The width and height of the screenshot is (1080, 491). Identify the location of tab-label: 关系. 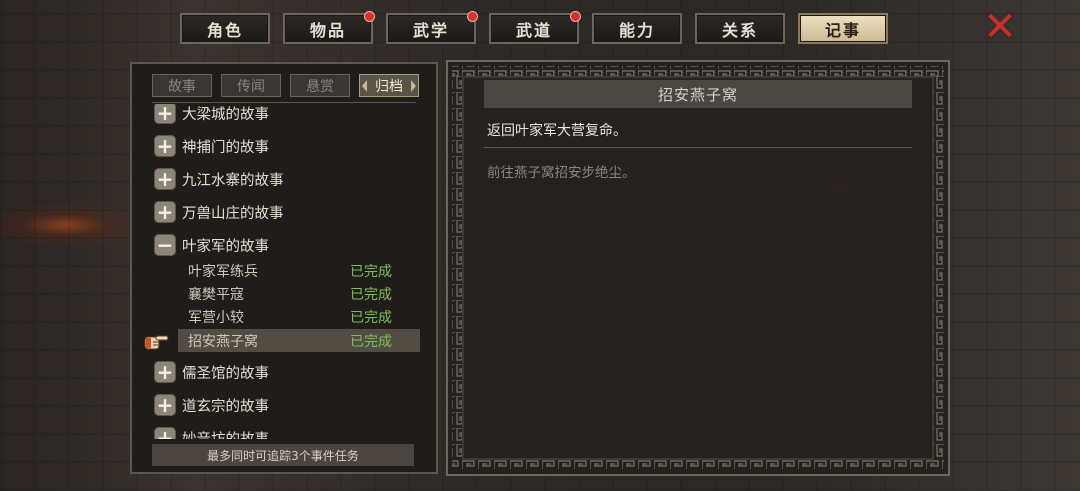
(739, 30).